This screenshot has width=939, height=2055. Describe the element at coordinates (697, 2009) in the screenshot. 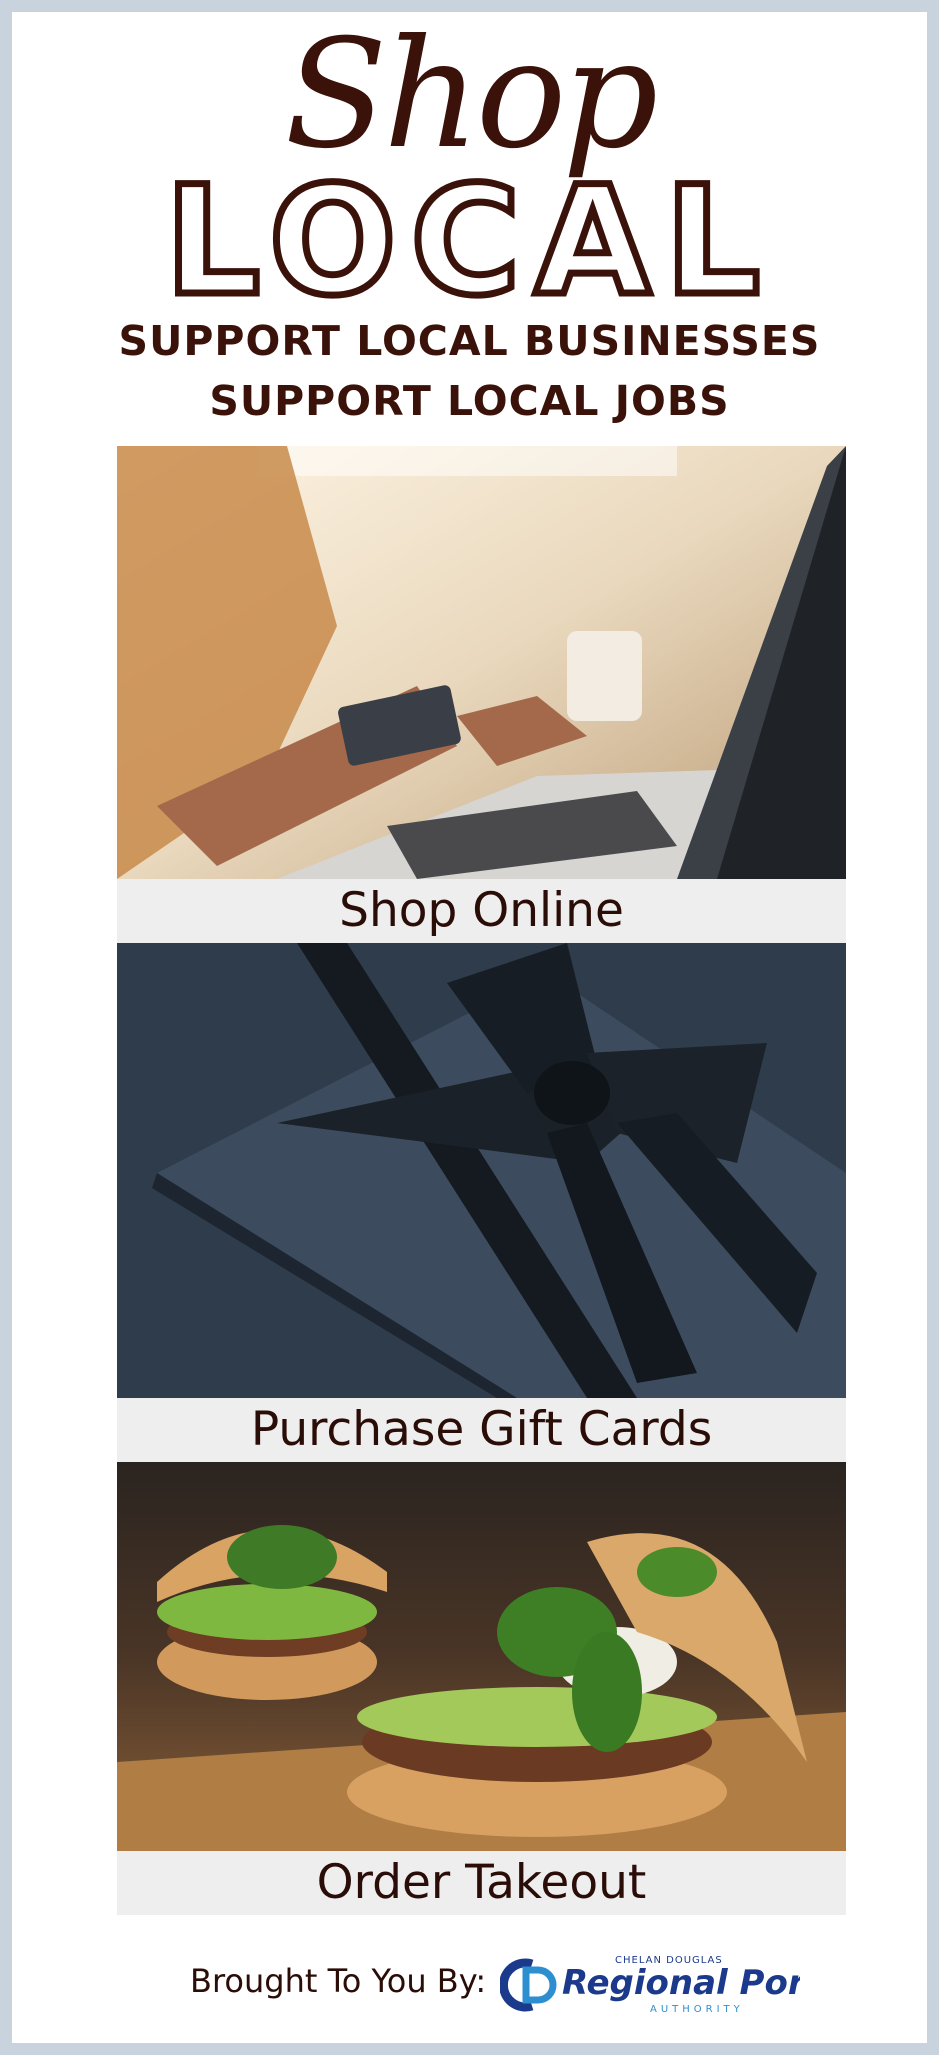

I see `logo-small-bottom: AUTHORITY` at that location.